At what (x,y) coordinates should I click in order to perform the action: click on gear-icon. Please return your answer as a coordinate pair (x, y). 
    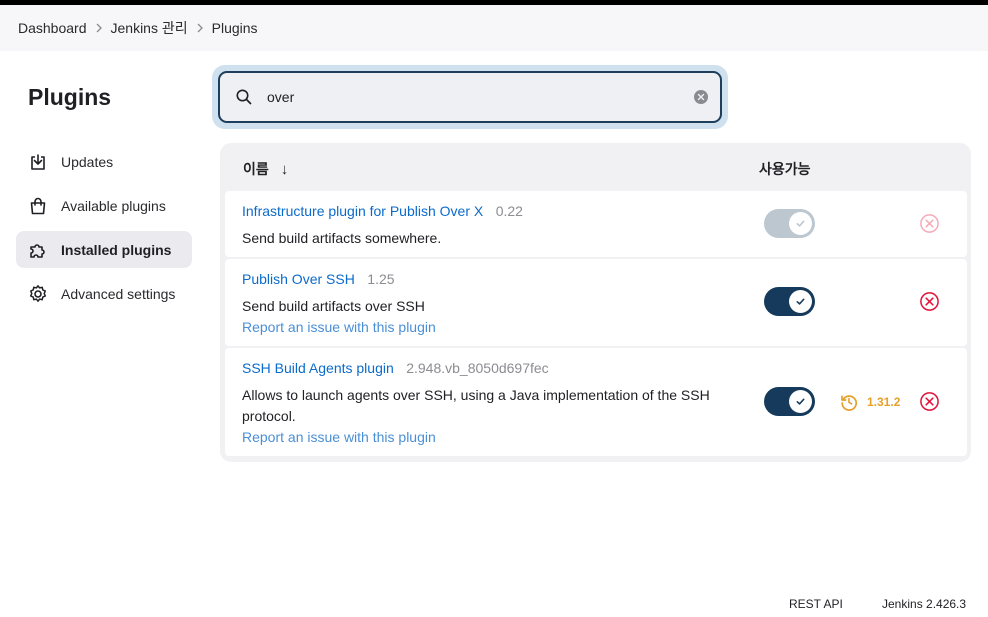
    Looking at the image, I should click on (38, 294).